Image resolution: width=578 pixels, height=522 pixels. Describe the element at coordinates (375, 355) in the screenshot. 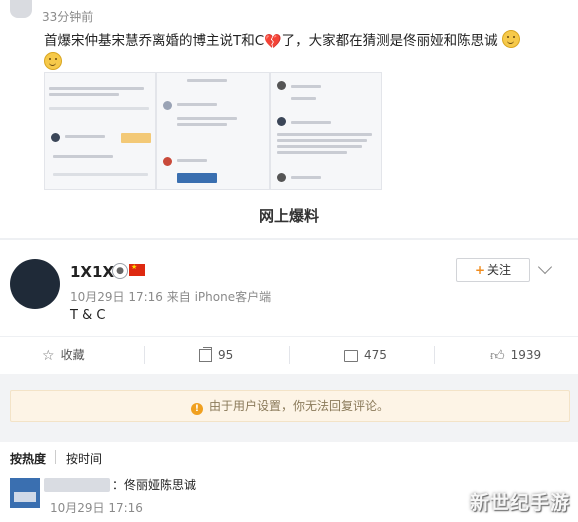

I see `comment-count: 475` at that location.